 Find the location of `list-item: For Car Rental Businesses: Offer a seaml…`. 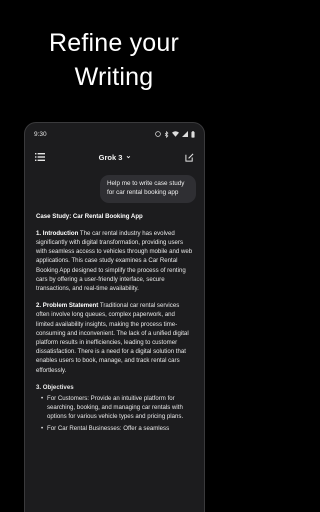

list-item: For Car Rental Businesses: Offer a seaml… is located at coordinates (117, 428).